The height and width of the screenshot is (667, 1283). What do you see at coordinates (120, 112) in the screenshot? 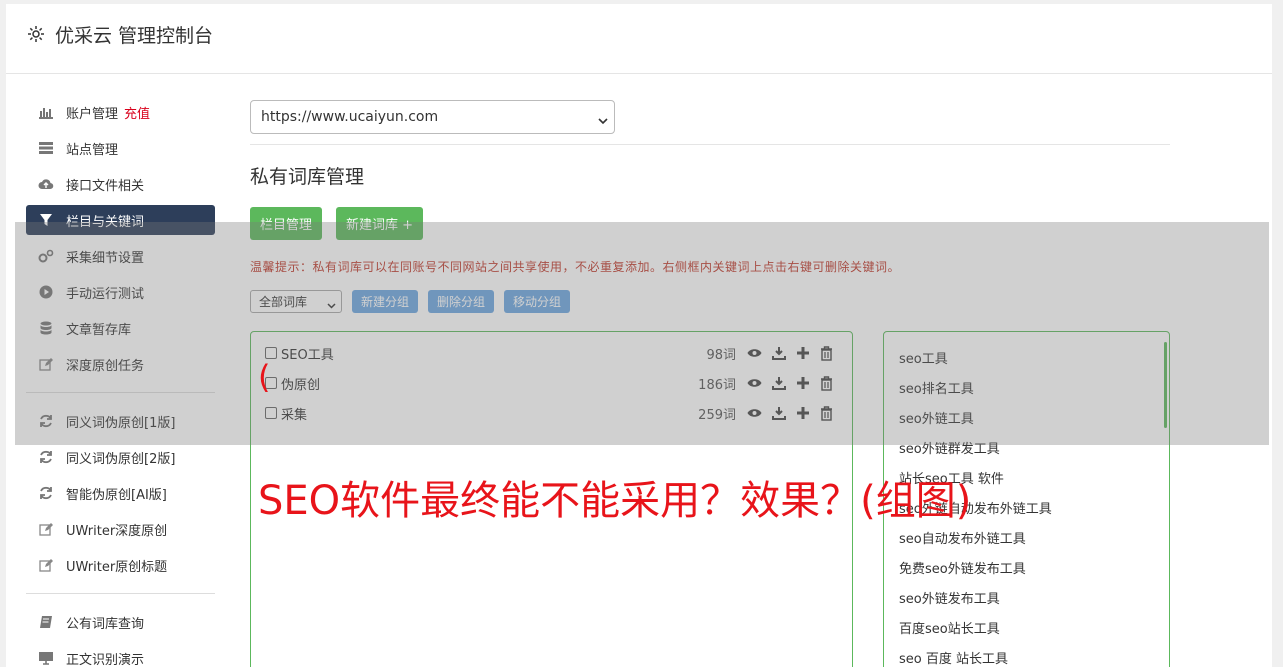
I see `sidebar-item-account: 账户管理 充值` at bounding box center [120, 112].